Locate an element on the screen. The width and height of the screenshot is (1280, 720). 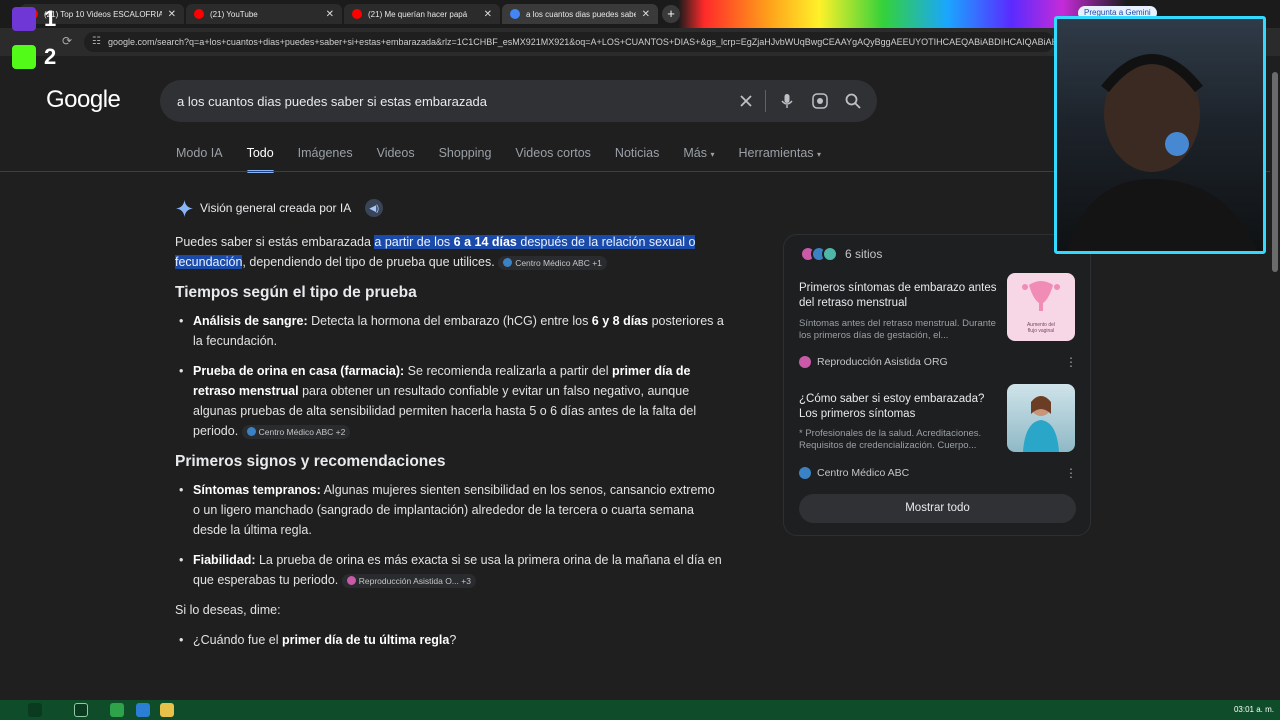
reload-icon: ⟳ is located at coordinates (67, 41).